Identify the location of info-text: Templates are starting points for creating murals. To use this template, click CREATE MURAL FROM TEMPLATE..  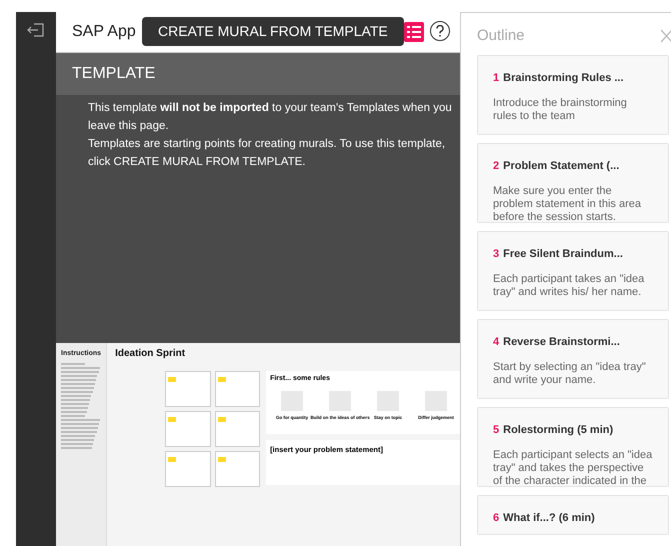
(267, 153).